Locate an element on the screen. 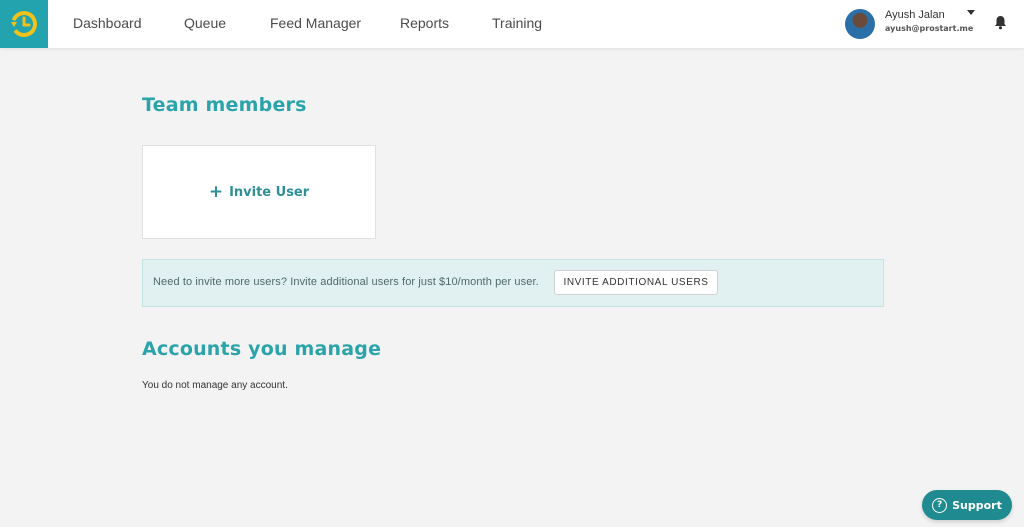 This screenshot has height=527, width=1024. app-logo is located at coordinates (24, 24).